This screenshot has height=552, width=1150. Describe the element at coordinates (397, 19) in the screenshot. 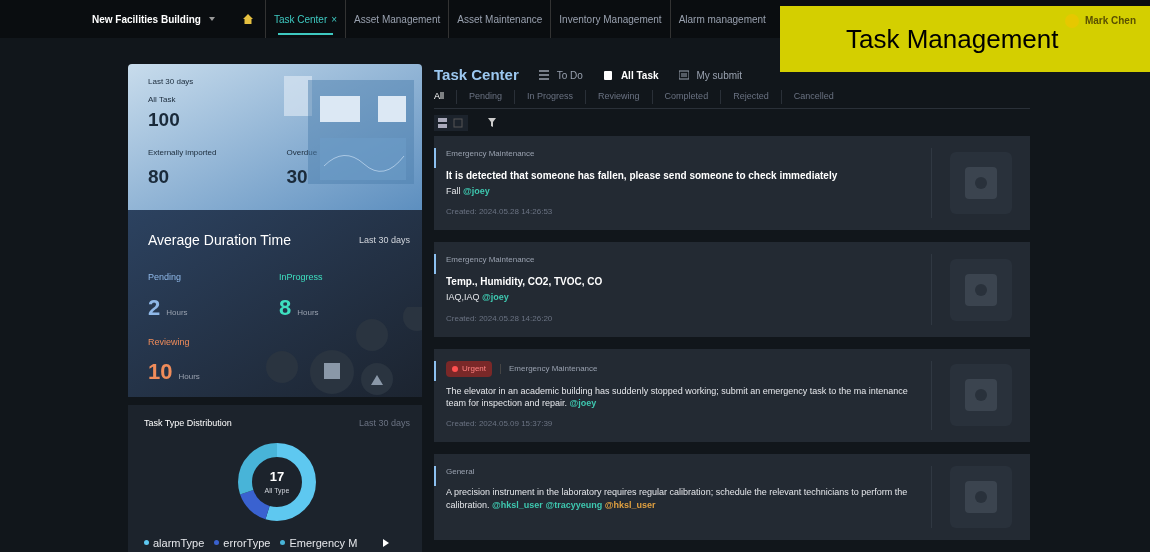

I see `nav-tab: Asset Management` at that location.